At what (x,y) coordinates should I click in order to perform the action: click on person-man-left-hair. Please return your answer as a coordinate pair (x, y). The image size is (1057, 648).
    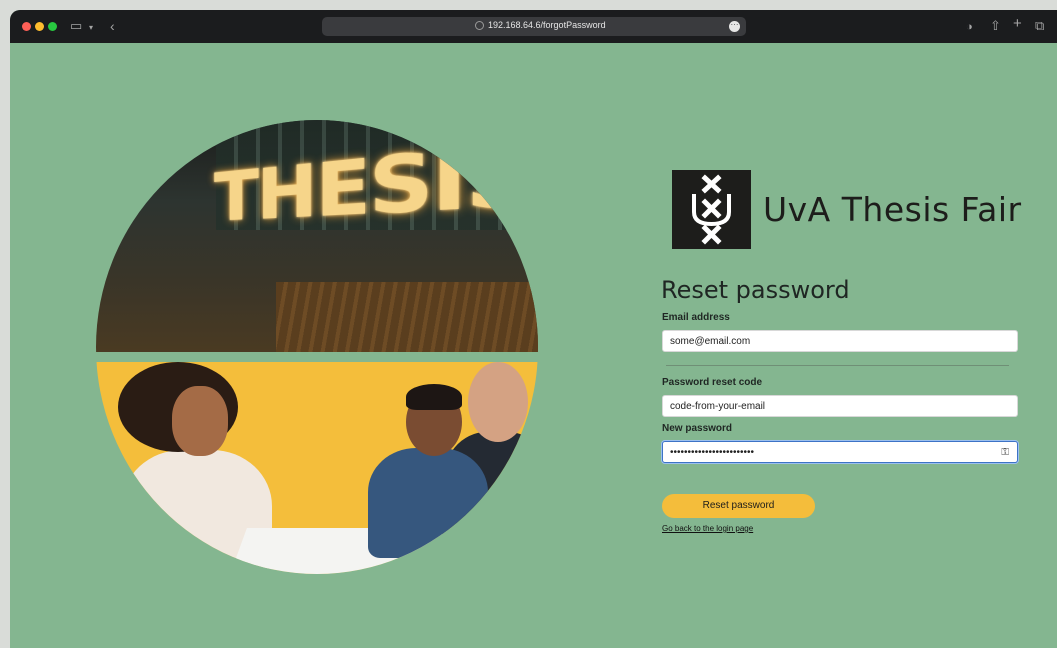
    Looking at the image, I should click on (434, 397).